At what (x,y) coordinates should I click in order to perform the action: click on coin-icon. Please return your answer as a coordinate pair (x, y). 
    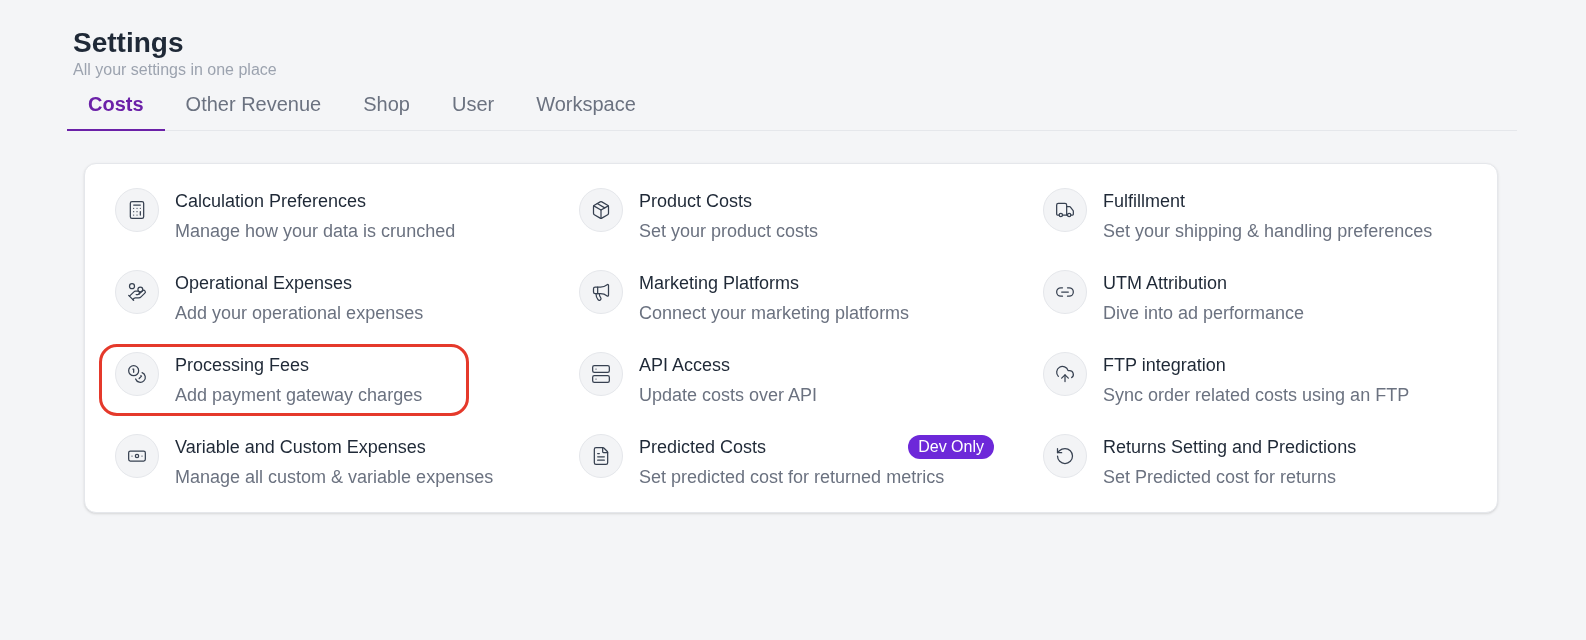
    Looking at the image, I should click on (137, 374).